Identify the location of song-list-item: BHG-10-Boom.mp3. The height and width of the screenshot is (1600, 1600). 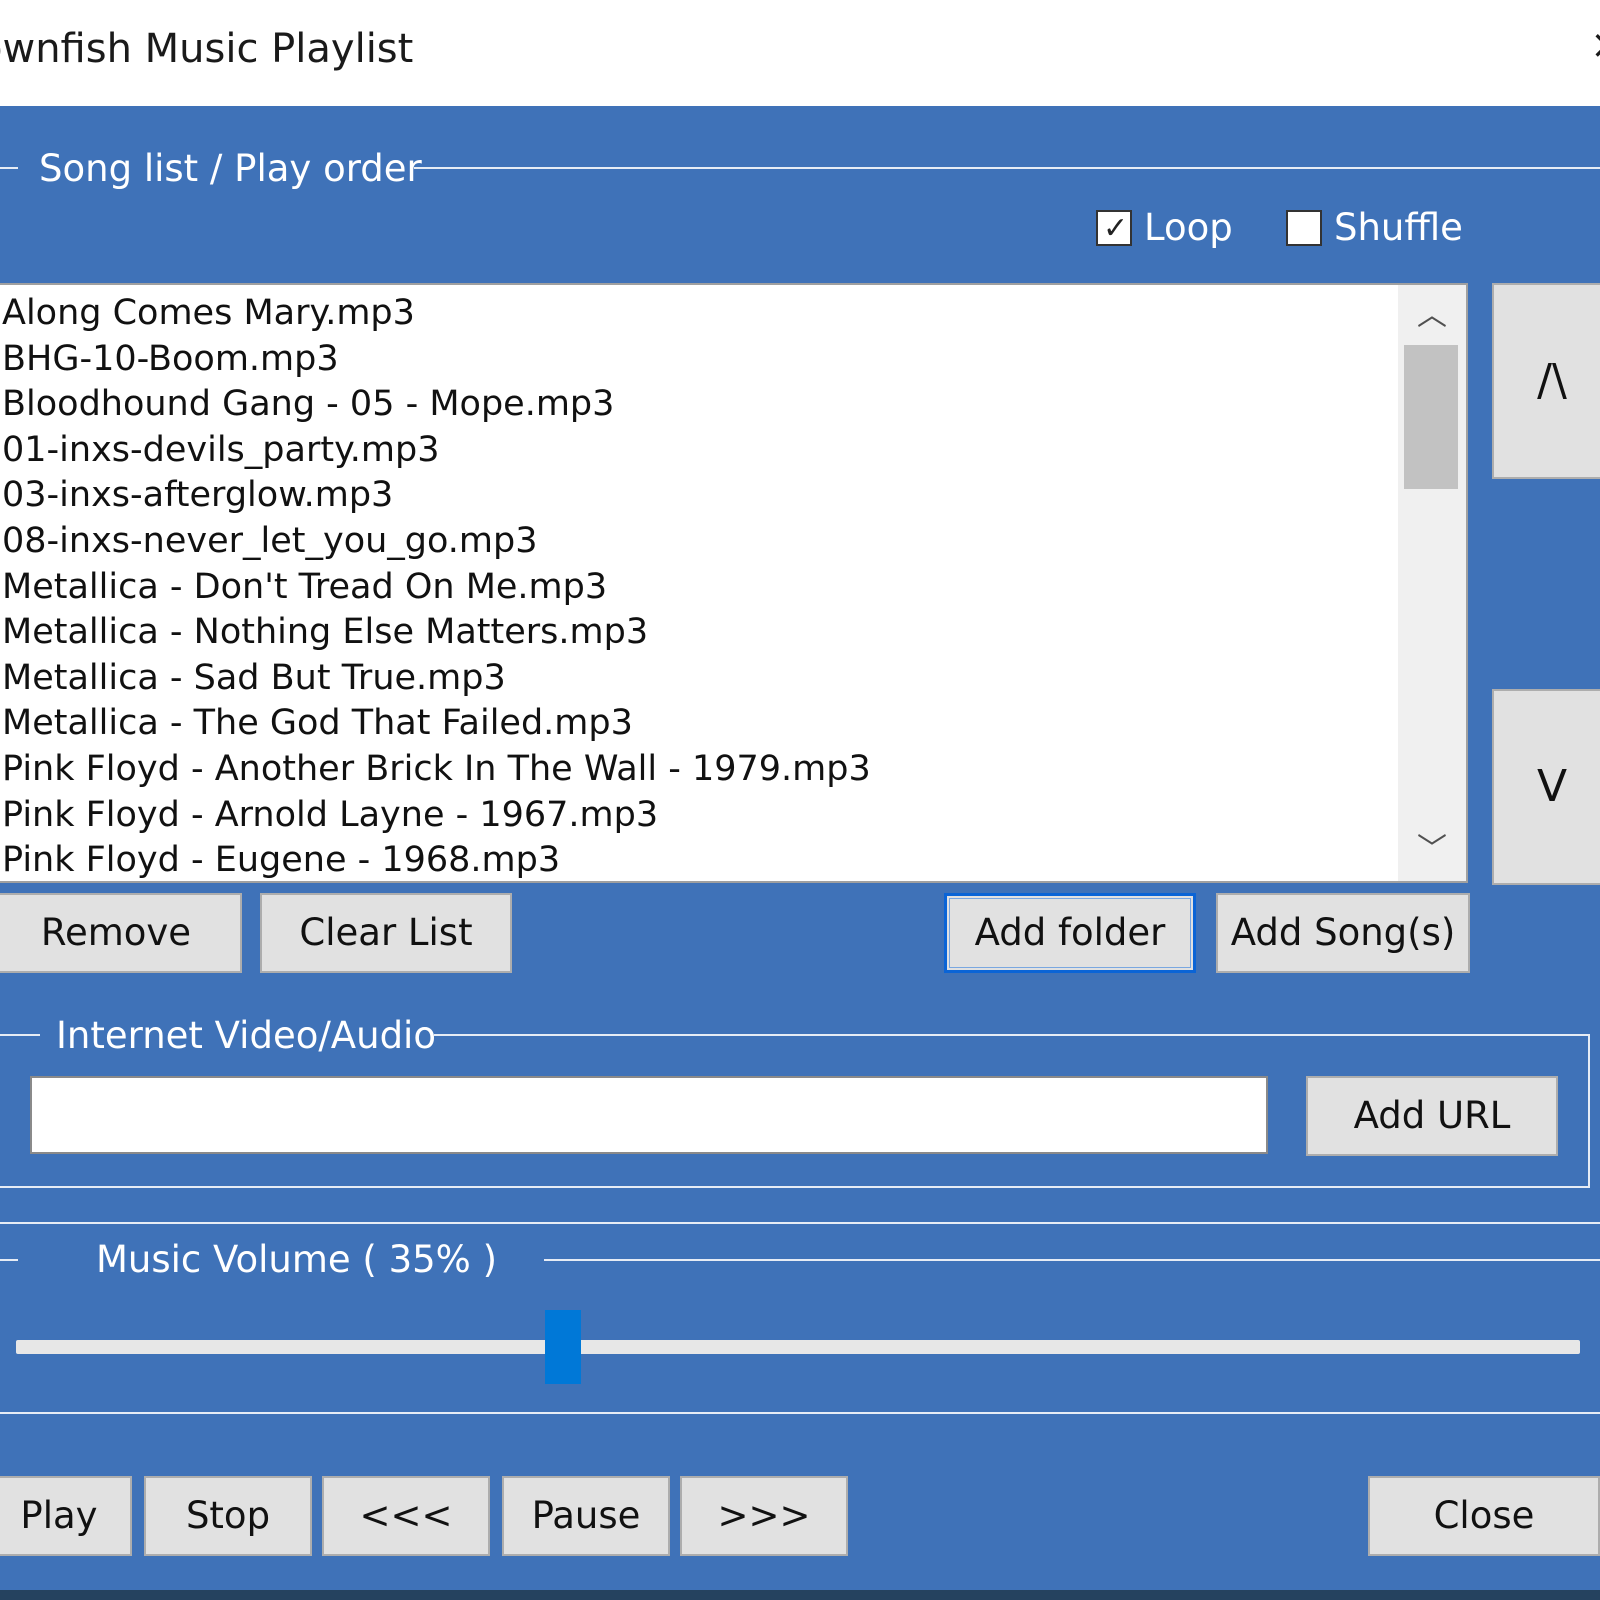
(436, 360).